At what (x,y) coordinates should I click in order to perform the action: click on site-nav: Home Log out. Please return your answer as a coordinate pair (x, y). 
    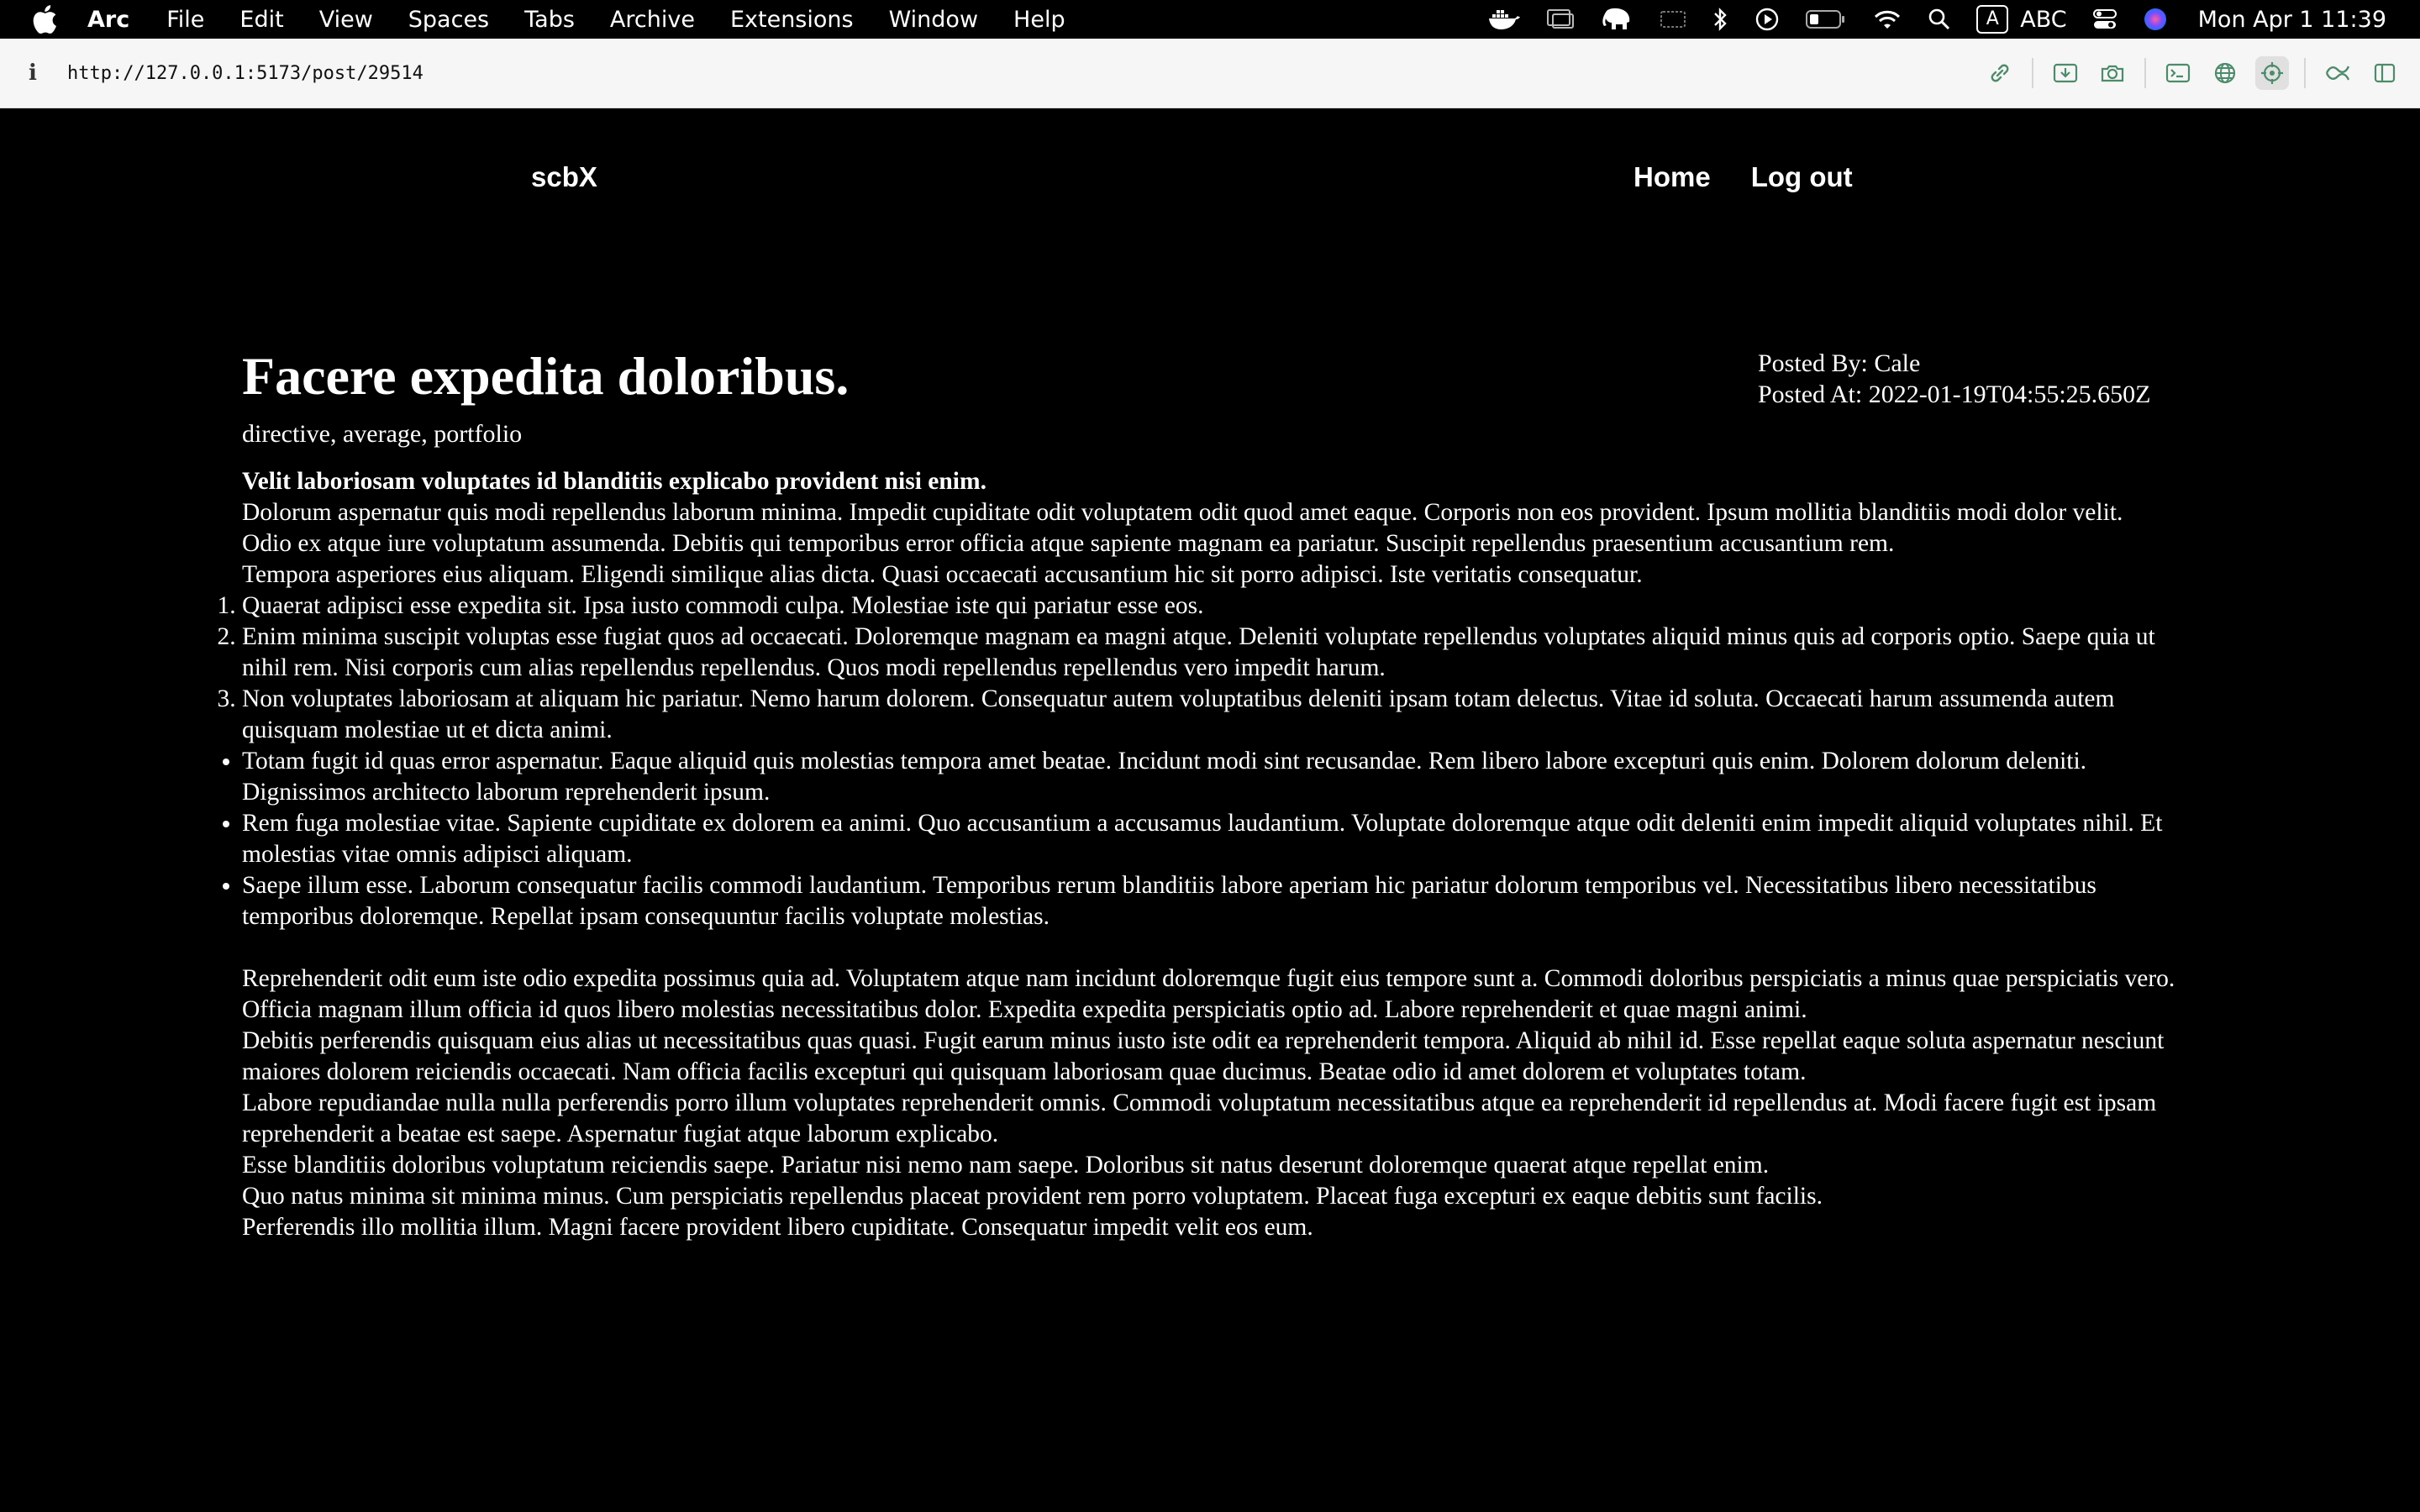
    Looking at the image, I should click on (1763, 177).